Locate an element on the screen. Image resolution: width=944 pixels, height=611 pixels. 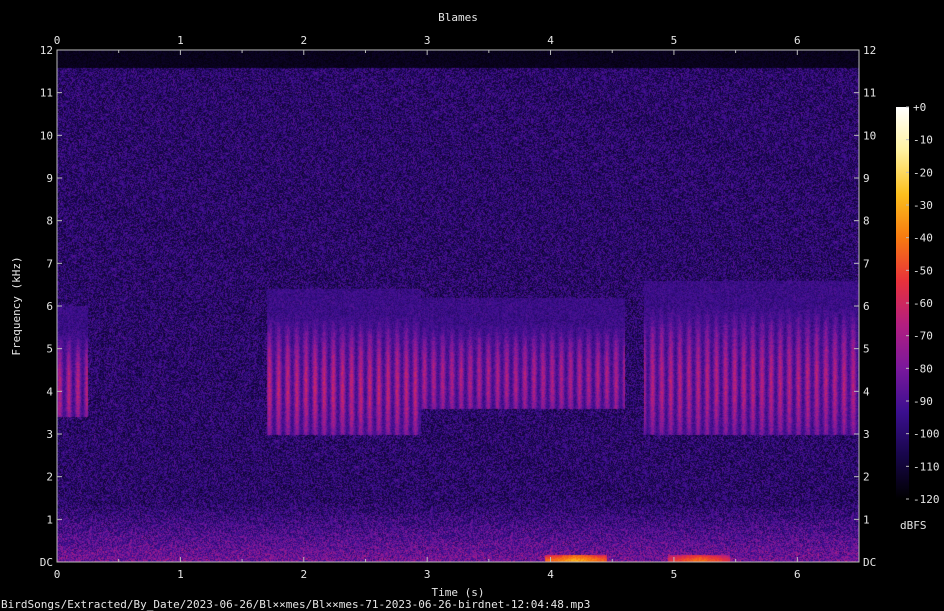
x-tick-label: 6 is located at coordinates (797, 574).